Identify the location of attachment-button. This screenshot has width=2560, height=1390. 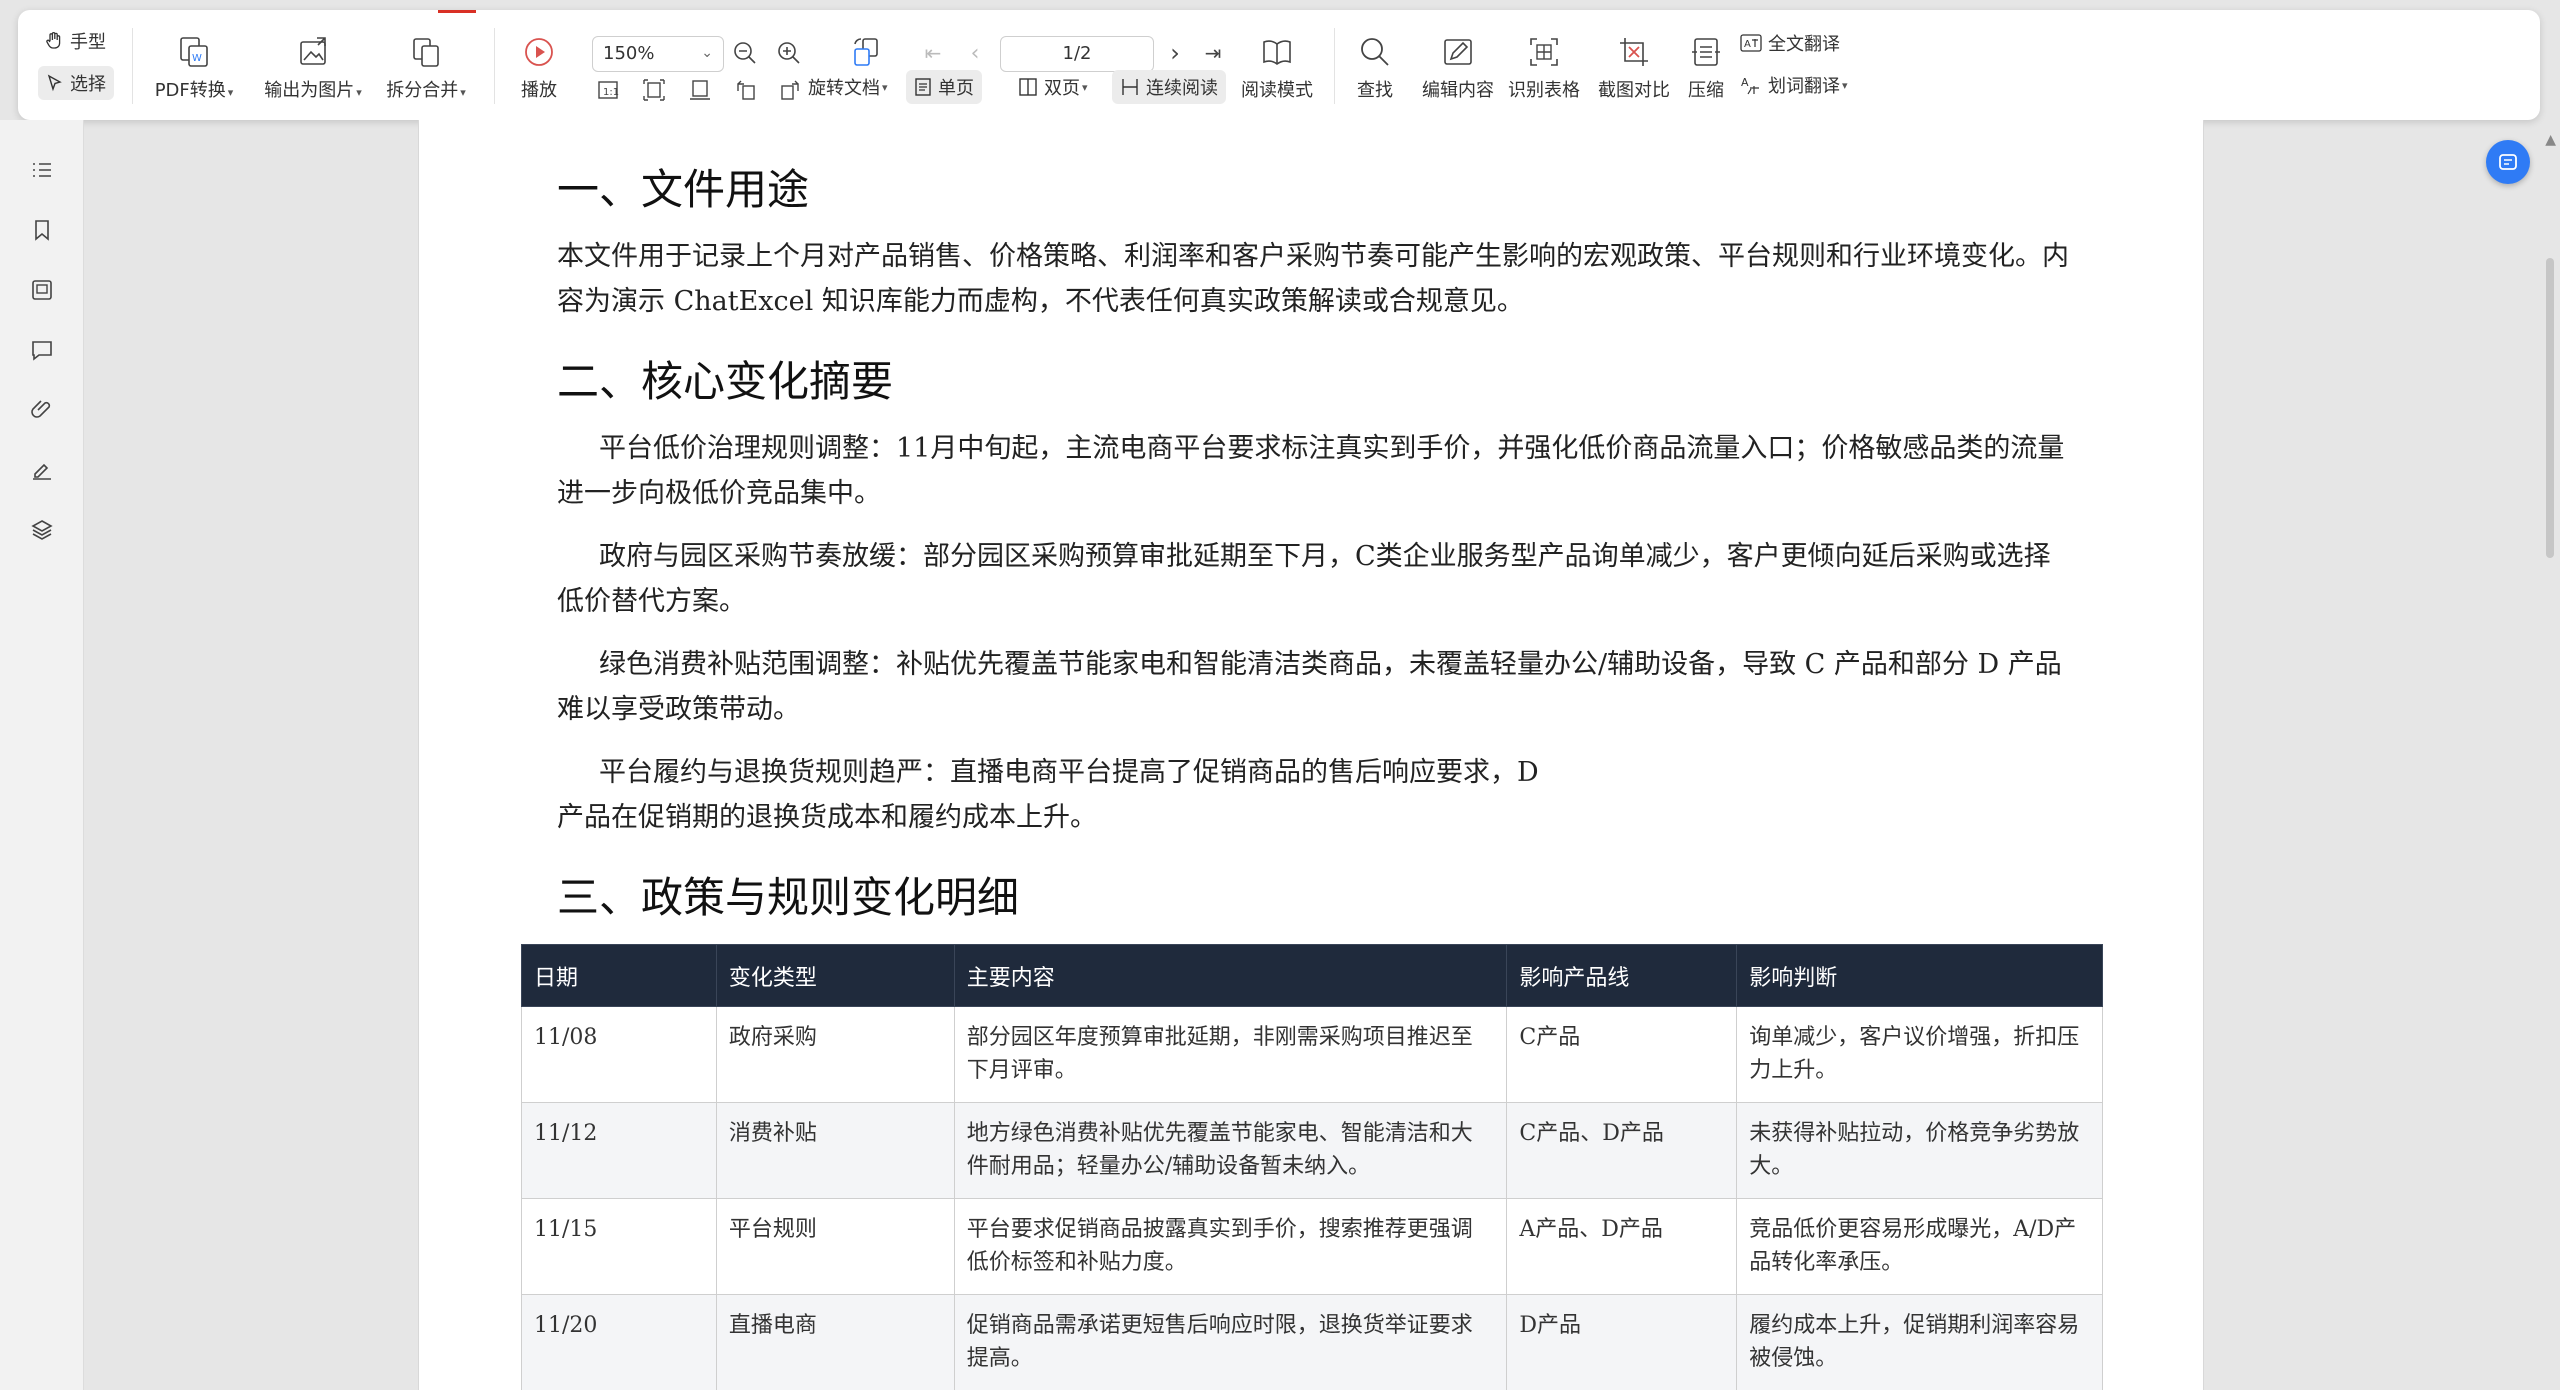
(42, 410).